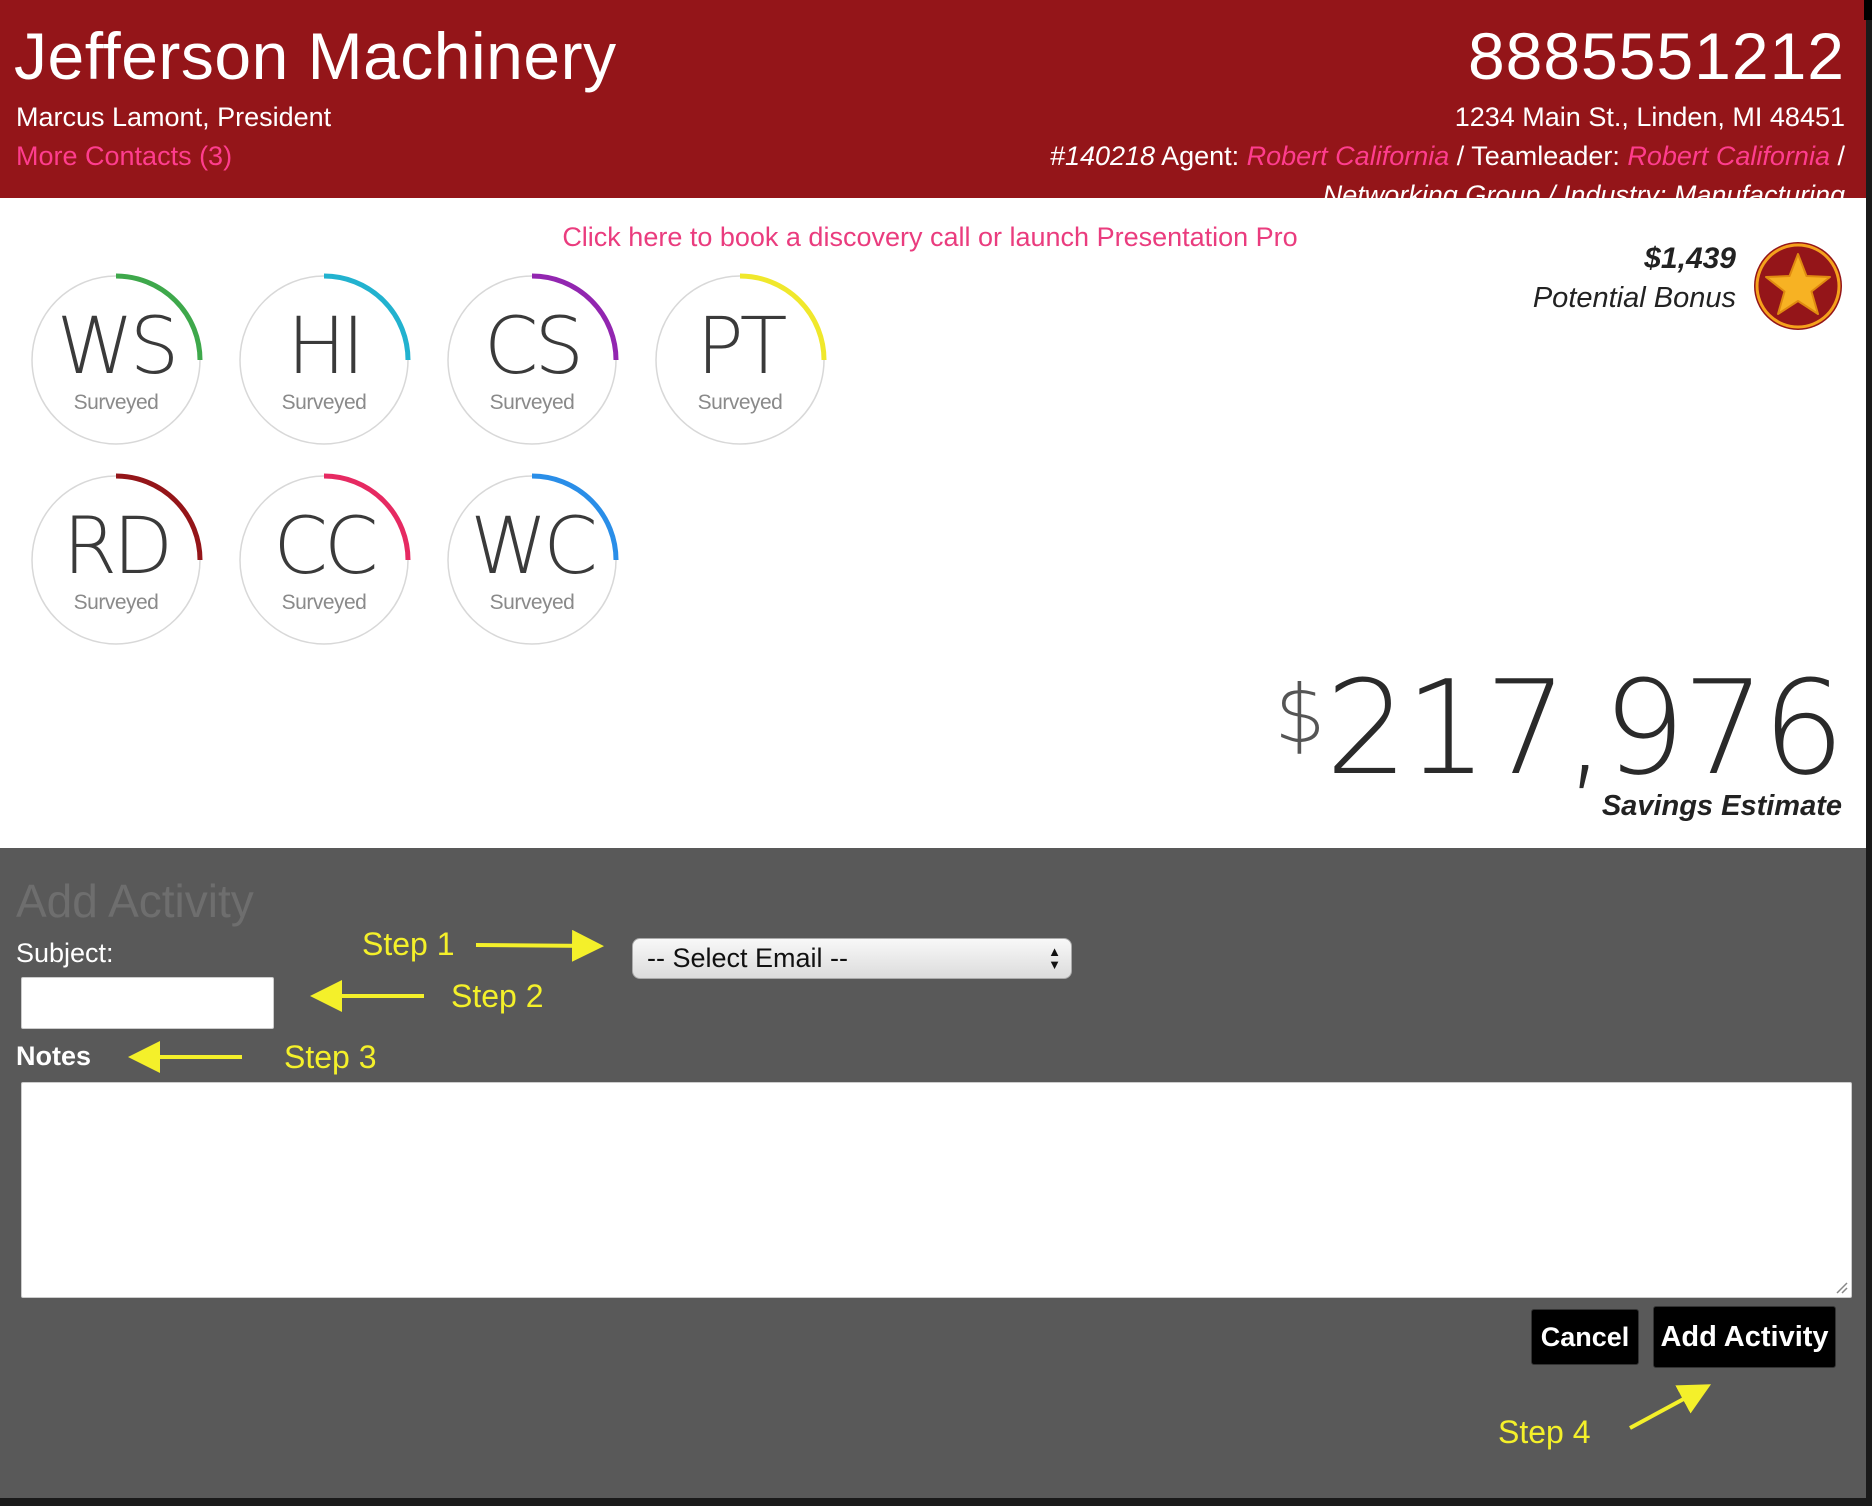 This screenshot has height=1506, width=1872. Describe the element at coordinates (1798, 286) in the screenshot. I see `star-icon` at that location.